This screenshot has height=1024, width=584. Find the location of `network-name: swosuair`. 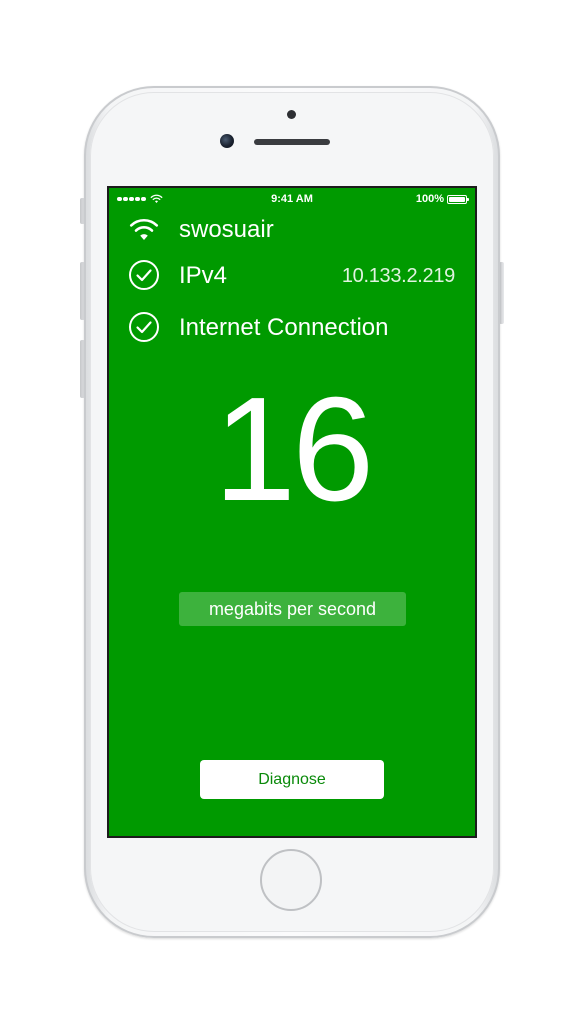

network-name: swosuair is located at coordinates (226, 229).